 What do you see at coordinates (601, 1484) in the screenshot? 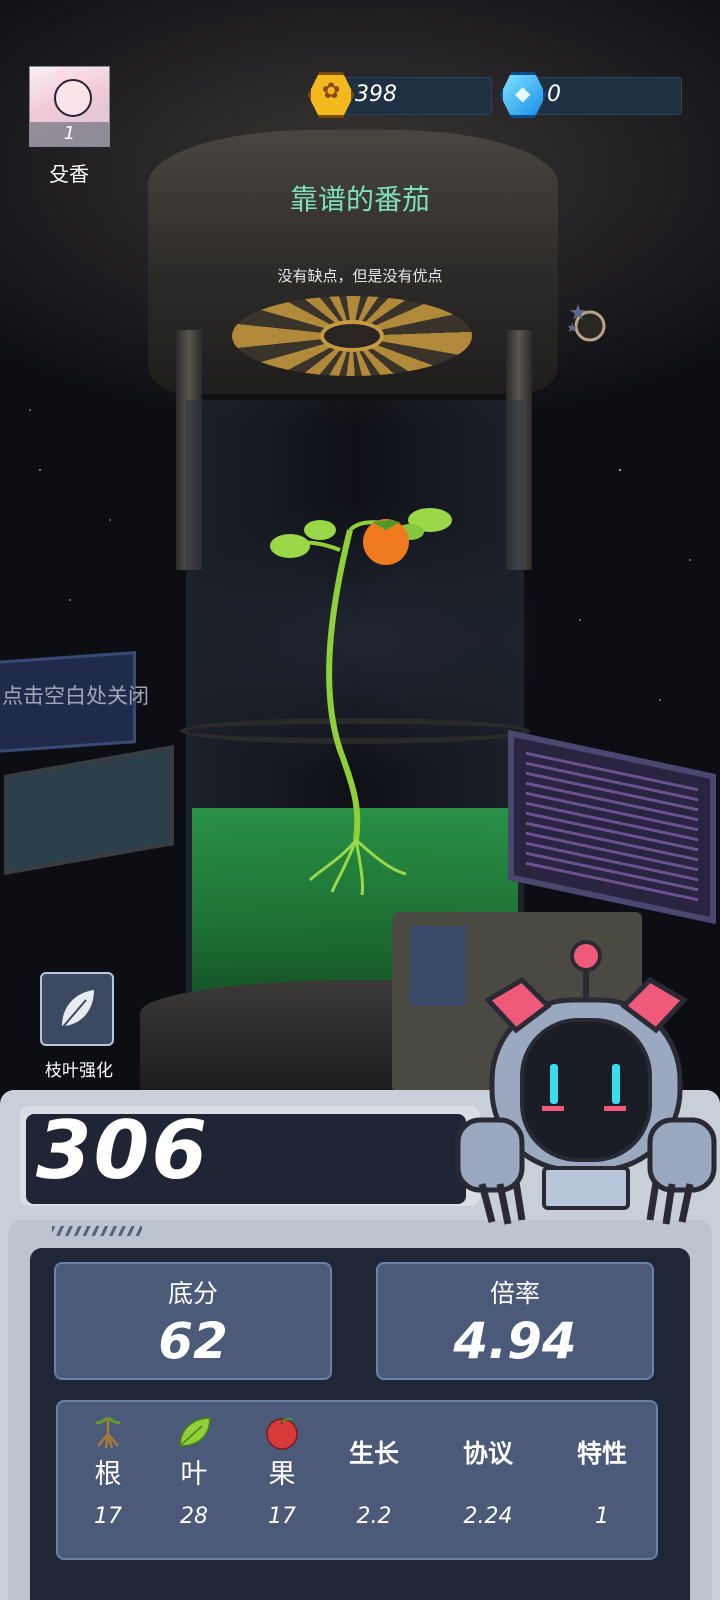
I see `breakdown-trait: 特性 1` at bounding box center [601, 1484].